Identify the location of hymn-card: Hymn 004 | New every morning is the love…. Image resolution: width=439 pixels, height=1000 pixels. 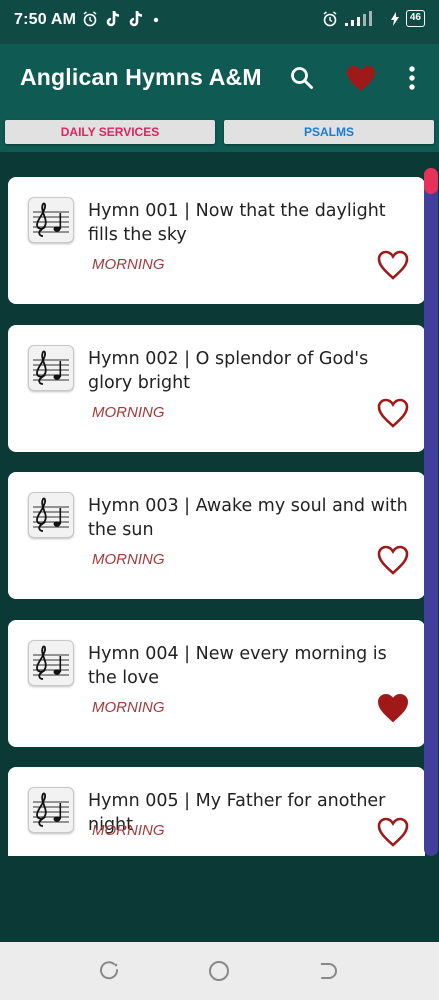
(216, 683).